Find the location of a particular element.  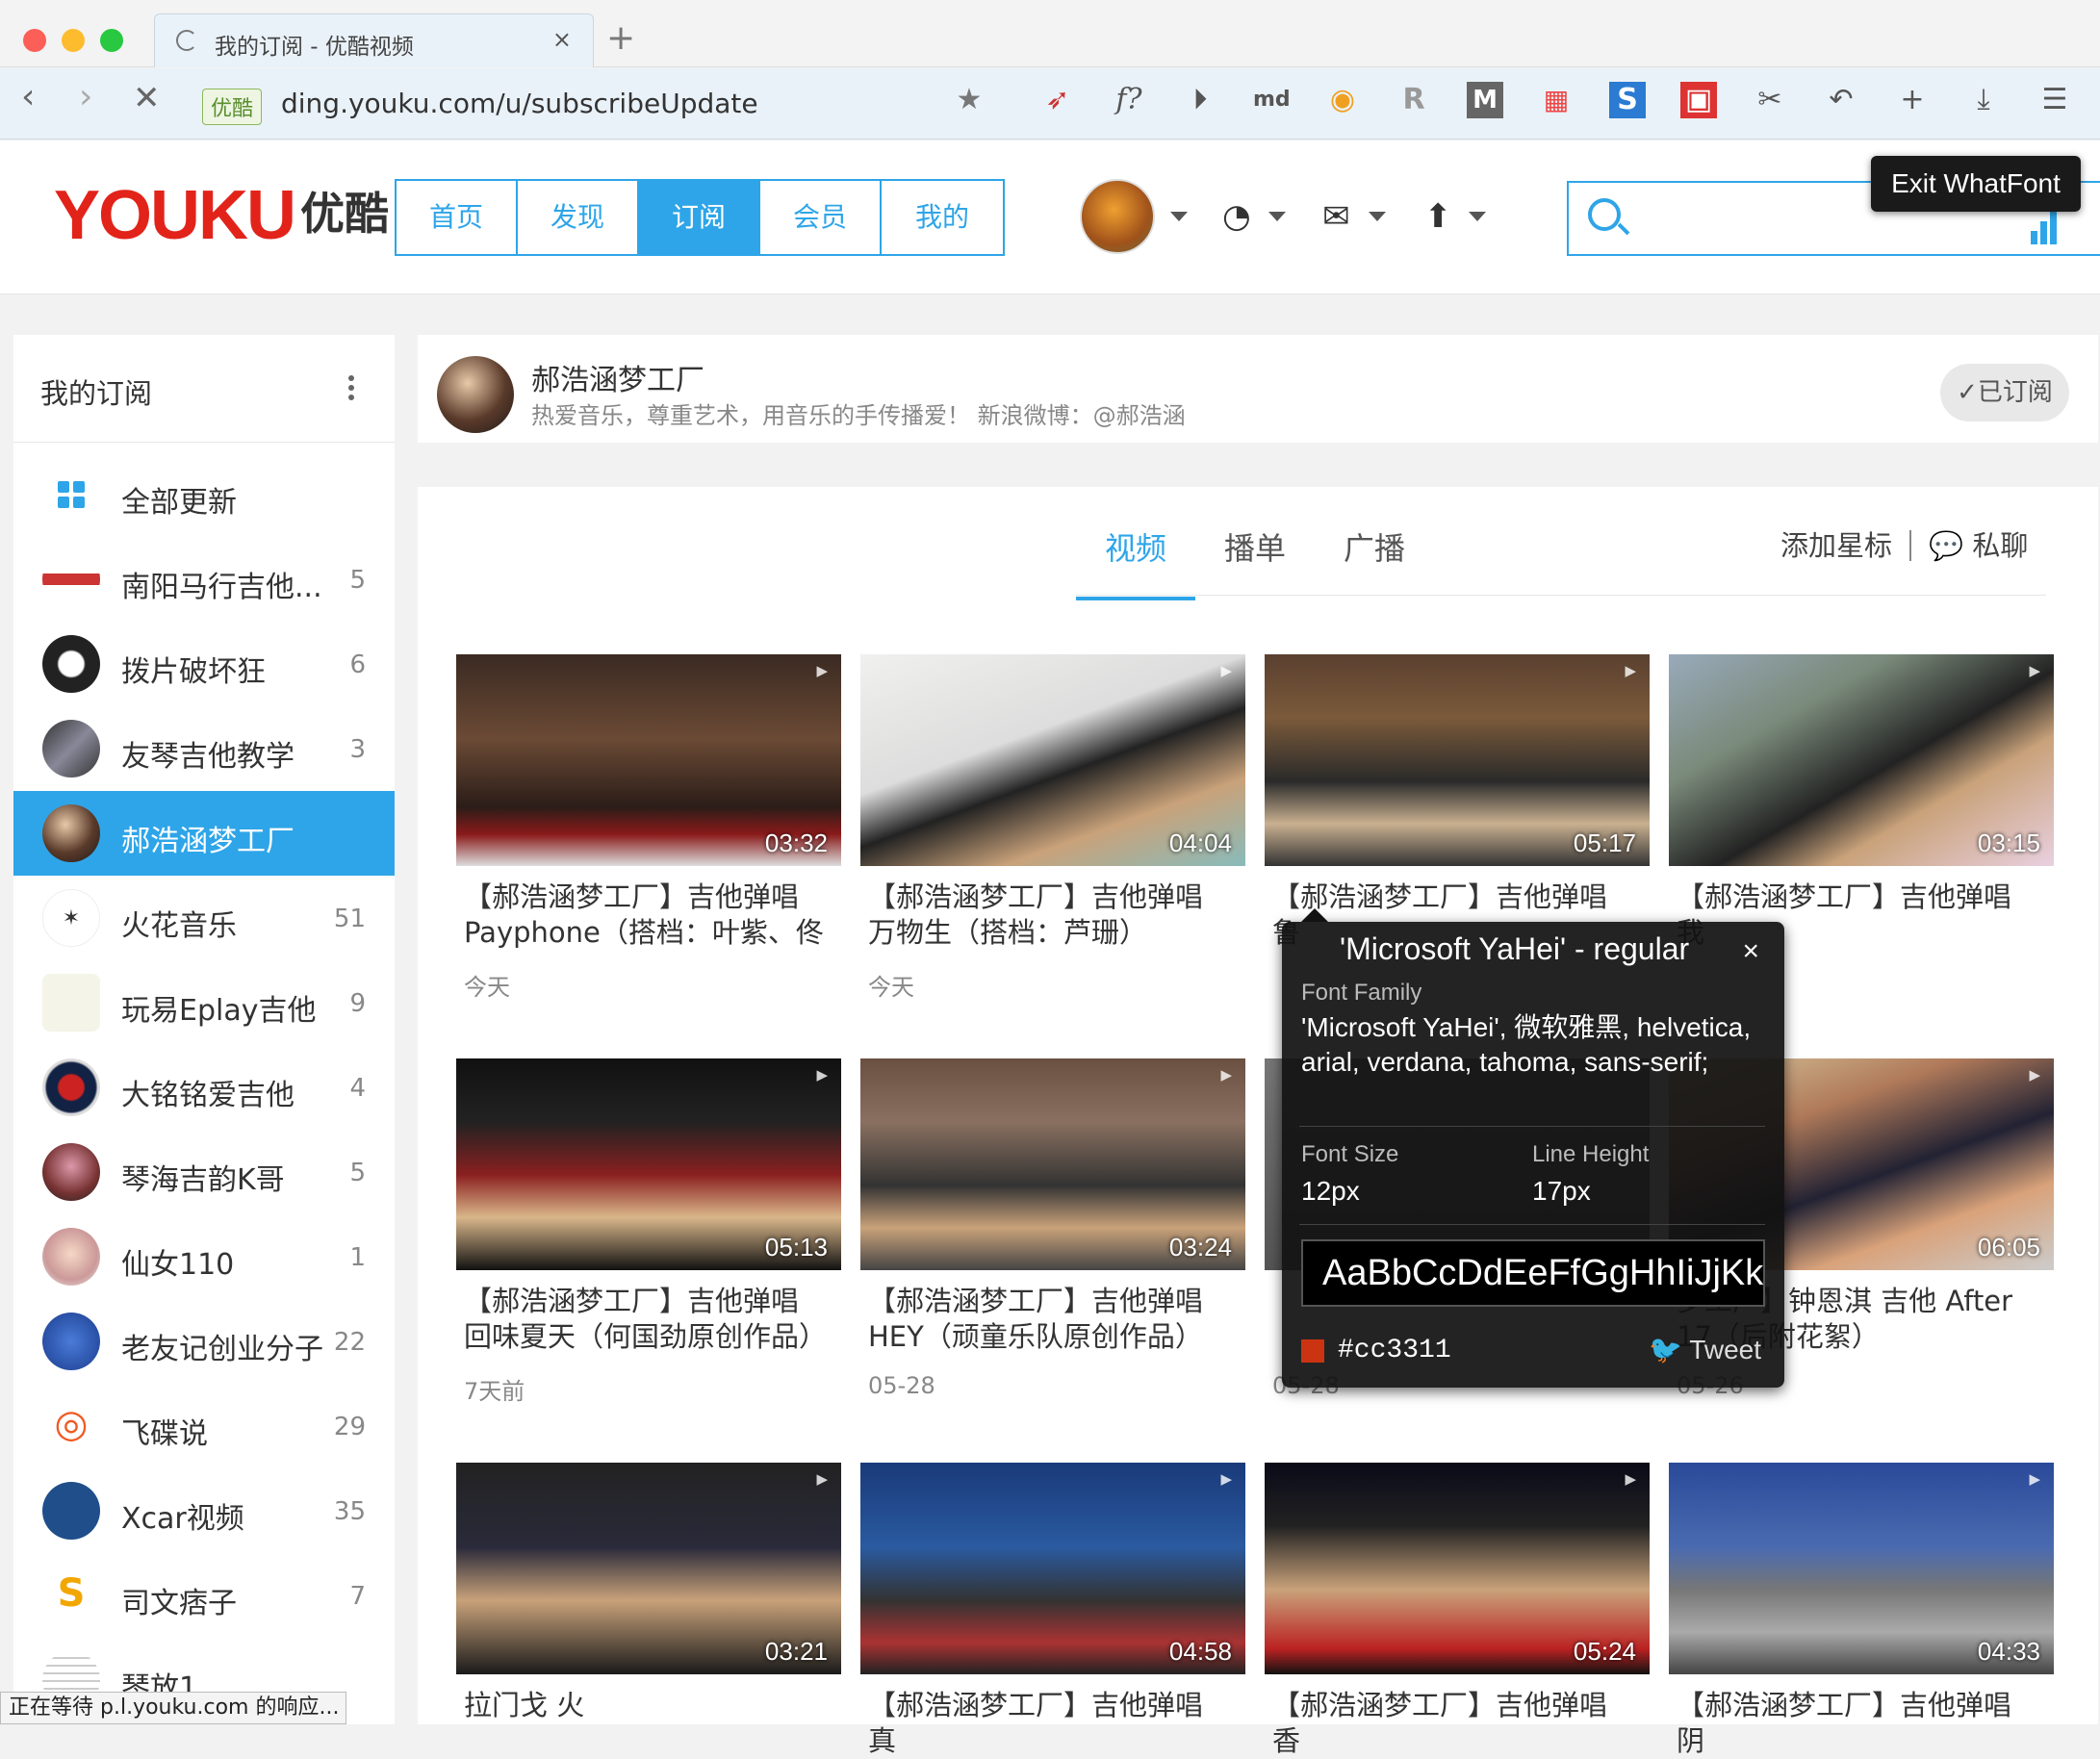

tab-close-icon: × is located at coordinates (562, 39).